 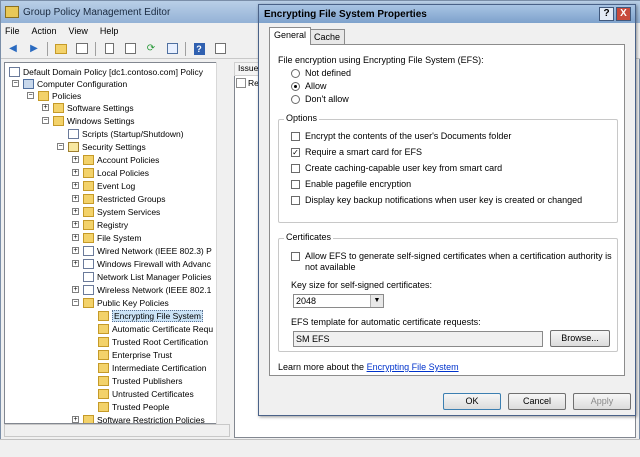 What do you see at coordinates (247, 83) in the screenshot?
I see `details-row: Re` at bounding box center [247, 83].